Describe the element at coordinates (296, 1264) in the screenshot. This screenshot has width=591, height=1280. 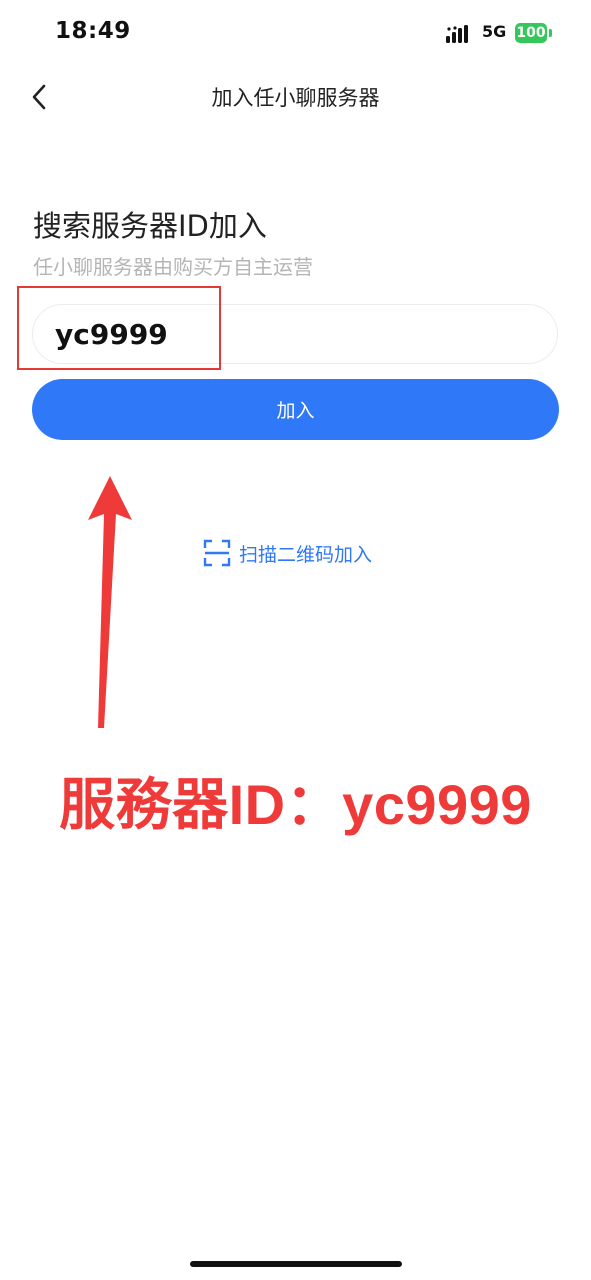
I see `home-indicator` at that location.